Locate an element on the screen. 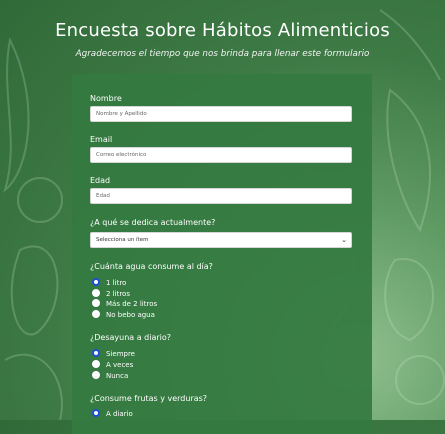 The height and width of the screenshot is (434, 445). name-label: Nombre is located at coordinates (106, 98).